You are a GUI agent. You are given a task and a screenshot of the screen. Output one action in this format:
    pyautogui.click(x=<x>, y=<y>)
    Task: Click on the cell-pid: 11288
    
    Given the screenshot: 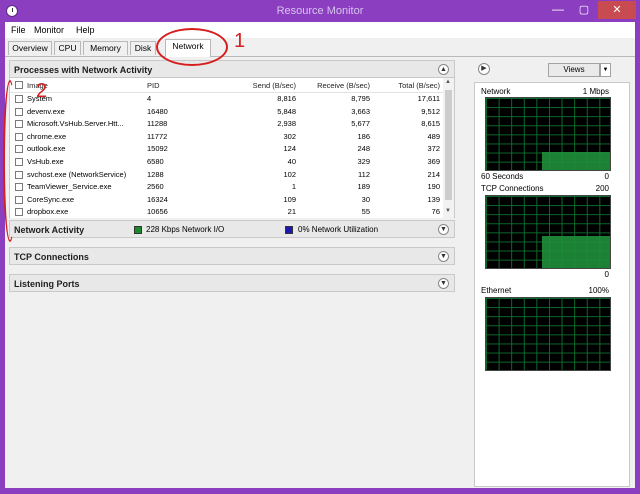 What is the action you would take?
    pyautogui.click(x=157, y=124)
    